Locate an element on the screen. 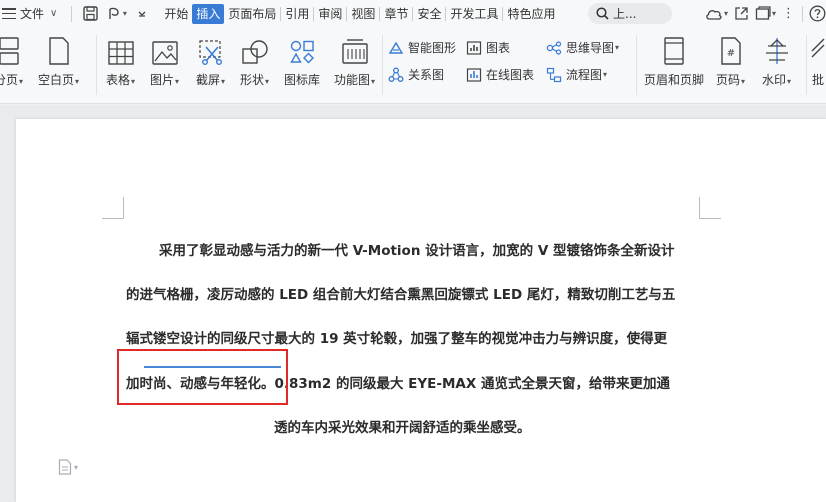 The image size is (826, 502). file-menu-label: 文件 is located at coordinates (32, 14).